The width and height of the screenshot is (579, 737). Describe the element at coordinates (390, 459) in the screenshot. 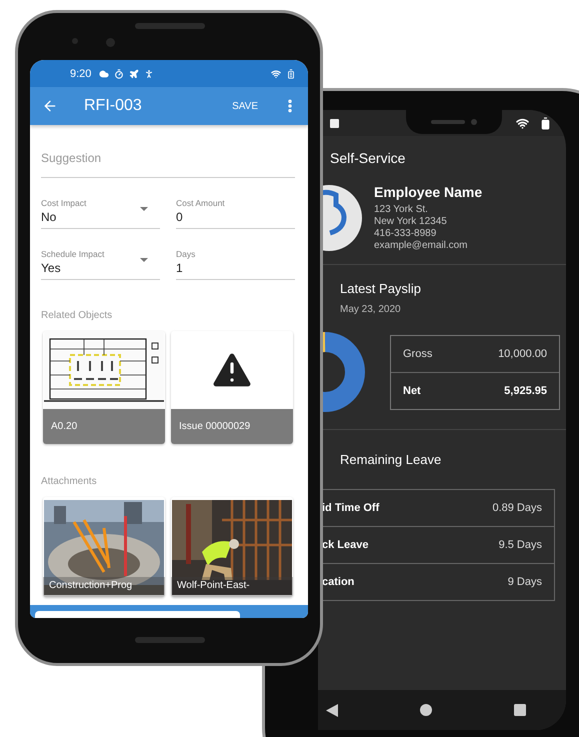

I see `section-heading: Remaining Leave` at that location.